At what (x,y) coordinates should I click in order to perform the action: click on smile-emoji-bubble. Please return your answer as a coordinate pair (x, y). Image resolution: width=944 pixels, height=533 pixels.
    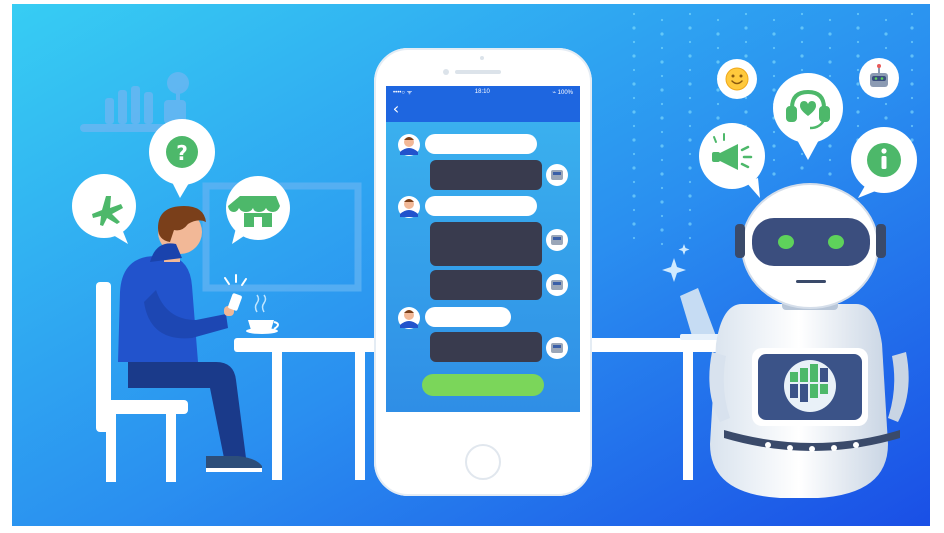
    Looking at the image, I should click on (737, 79).